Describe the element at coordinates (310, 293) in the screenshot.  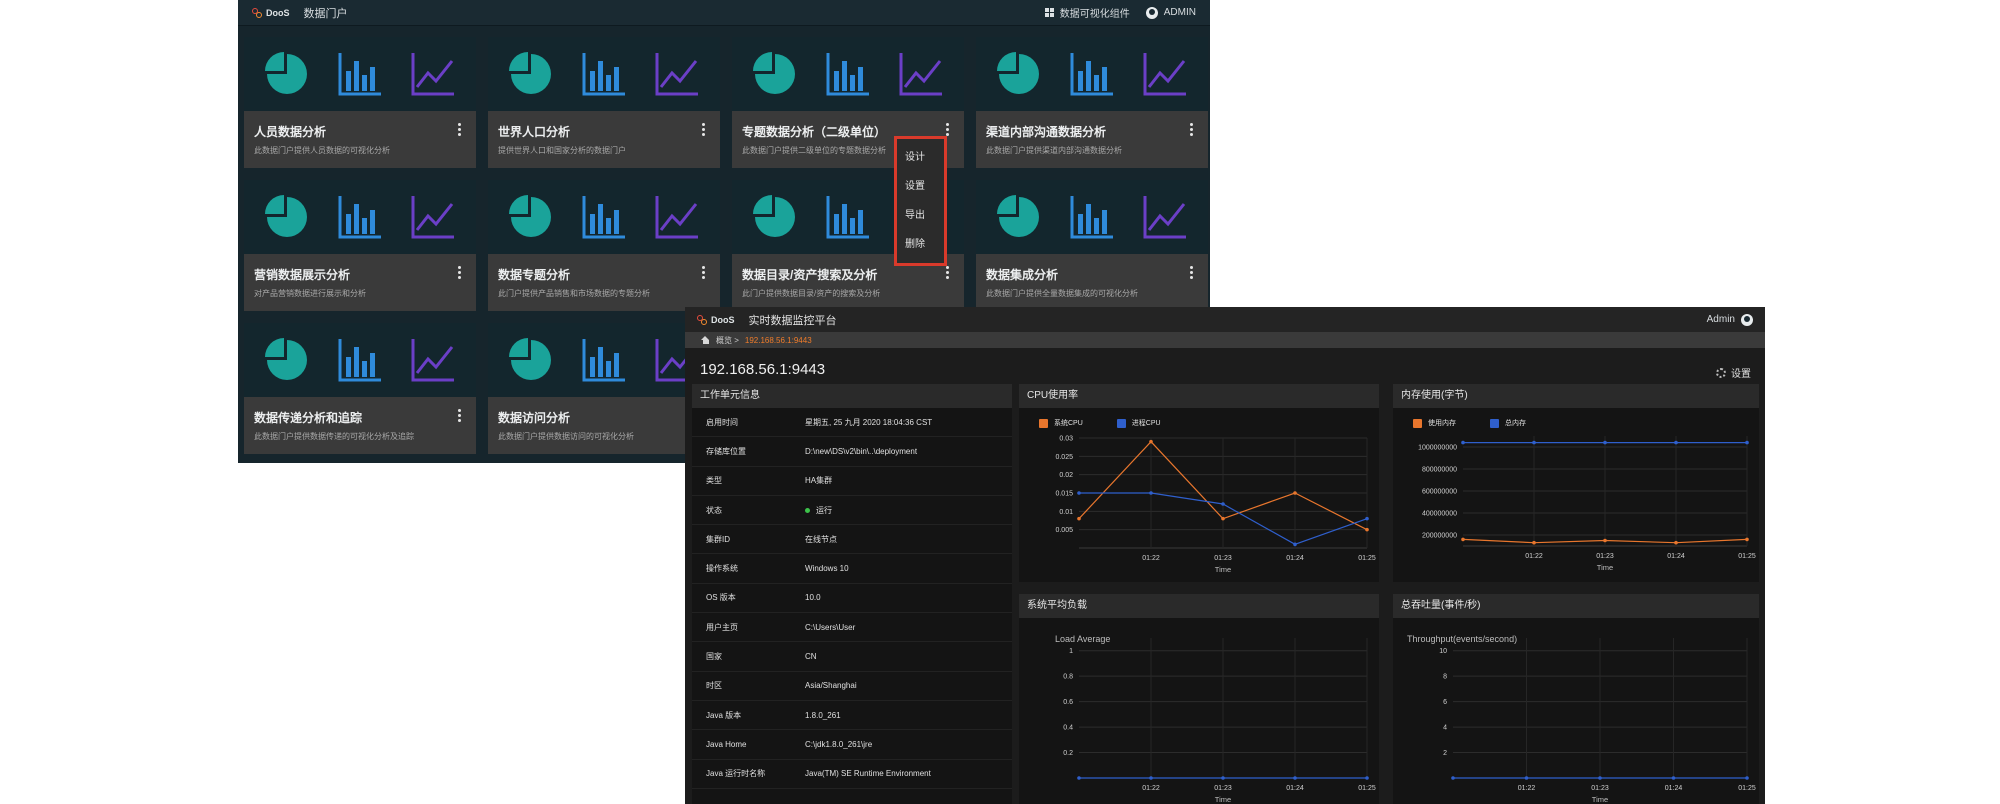
I see `card-description: 对产品营销数据进行展示和分析` at that location.